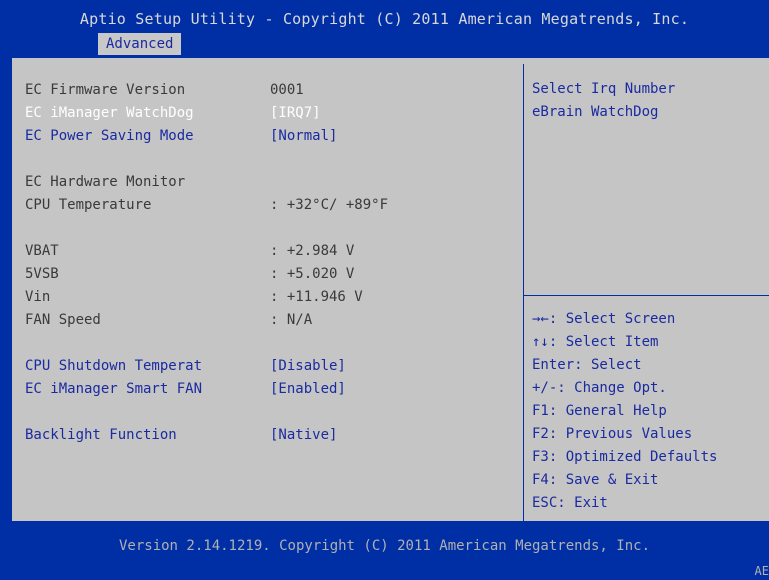 This screenshot has width=769, height=580. Describe the element at coordinates (312, 274) in the screenshot. I see `5vsb-value: : +5.020 V` at that location.